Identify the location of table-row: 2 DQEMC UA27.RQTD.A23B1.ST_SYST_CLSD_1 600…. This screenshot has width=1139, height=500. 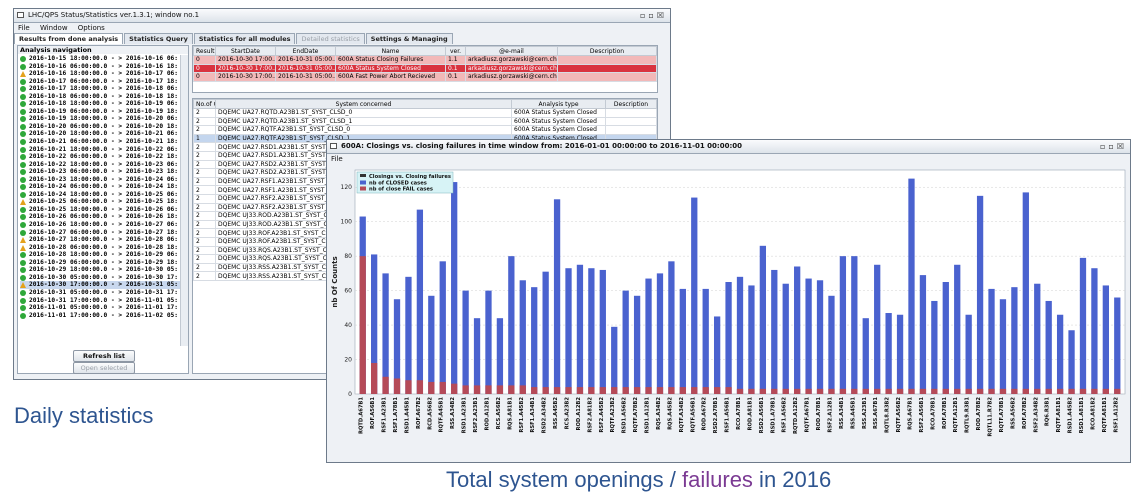
(425, 121).